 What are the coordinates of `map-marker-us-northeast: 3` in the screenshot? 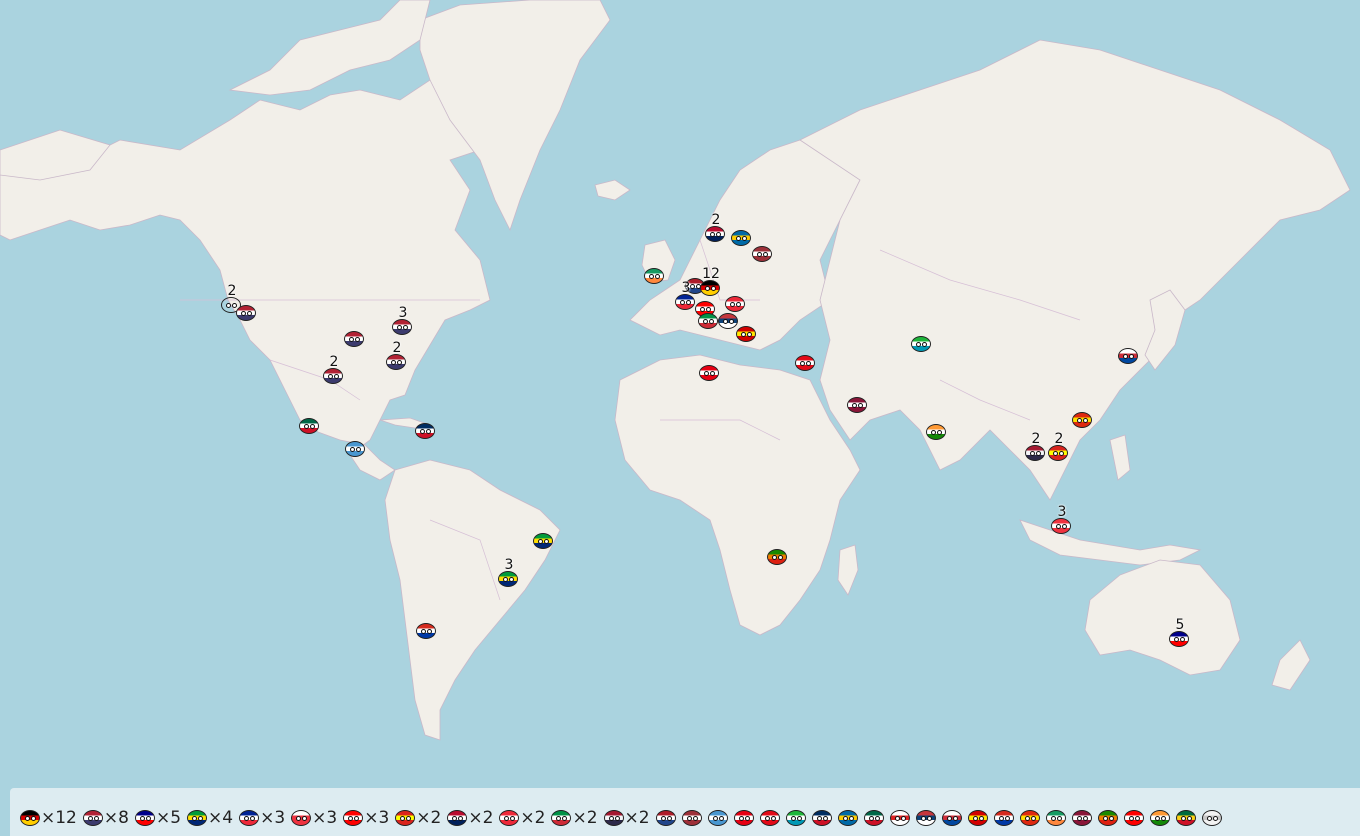 It's located at (403, 321).